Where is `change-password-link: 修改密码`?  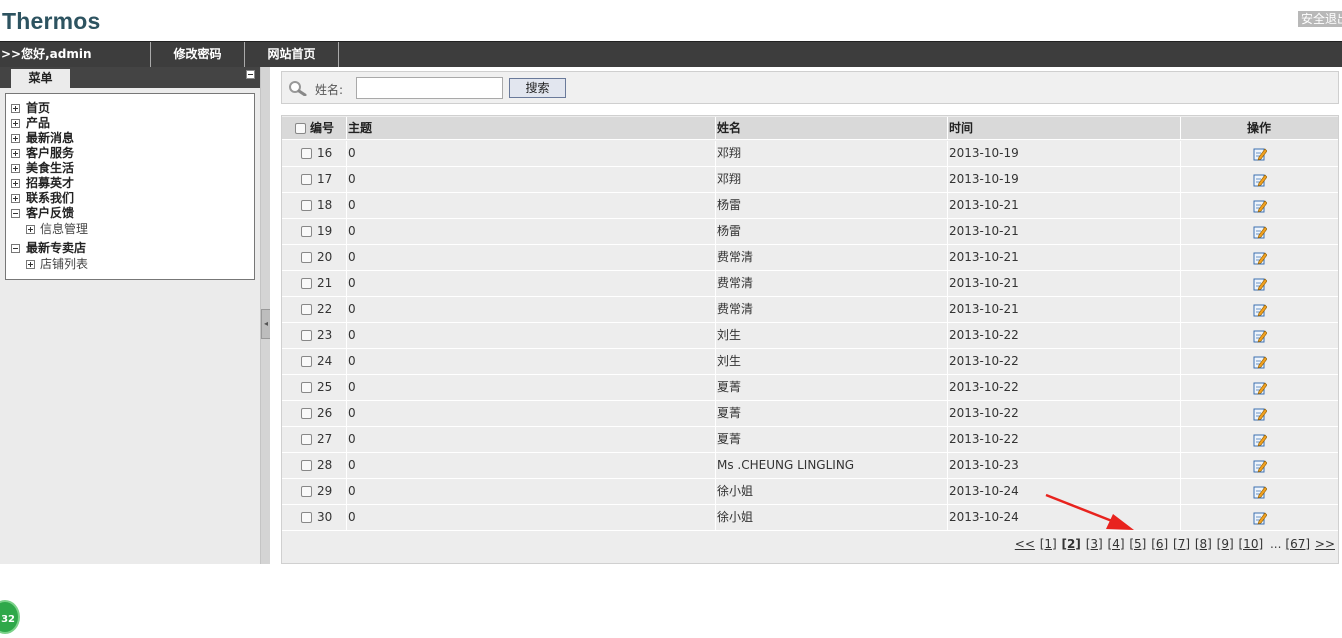 change-password-link: 修改密码 is located at coordinates (198, 54).